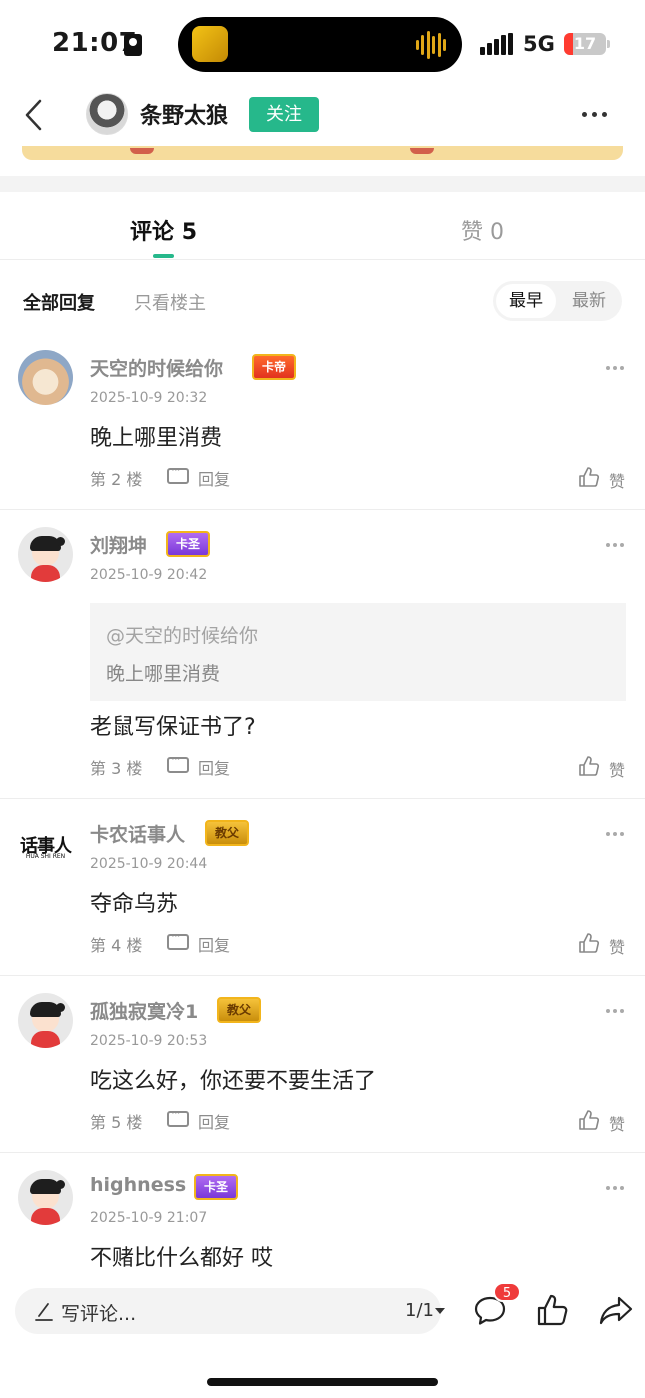 The height and width of the screenshot is (1398, 645). What do you see at coordinates (322, 184) in the screenshot?
I see `section-divider` at bounding box center [322, 184].